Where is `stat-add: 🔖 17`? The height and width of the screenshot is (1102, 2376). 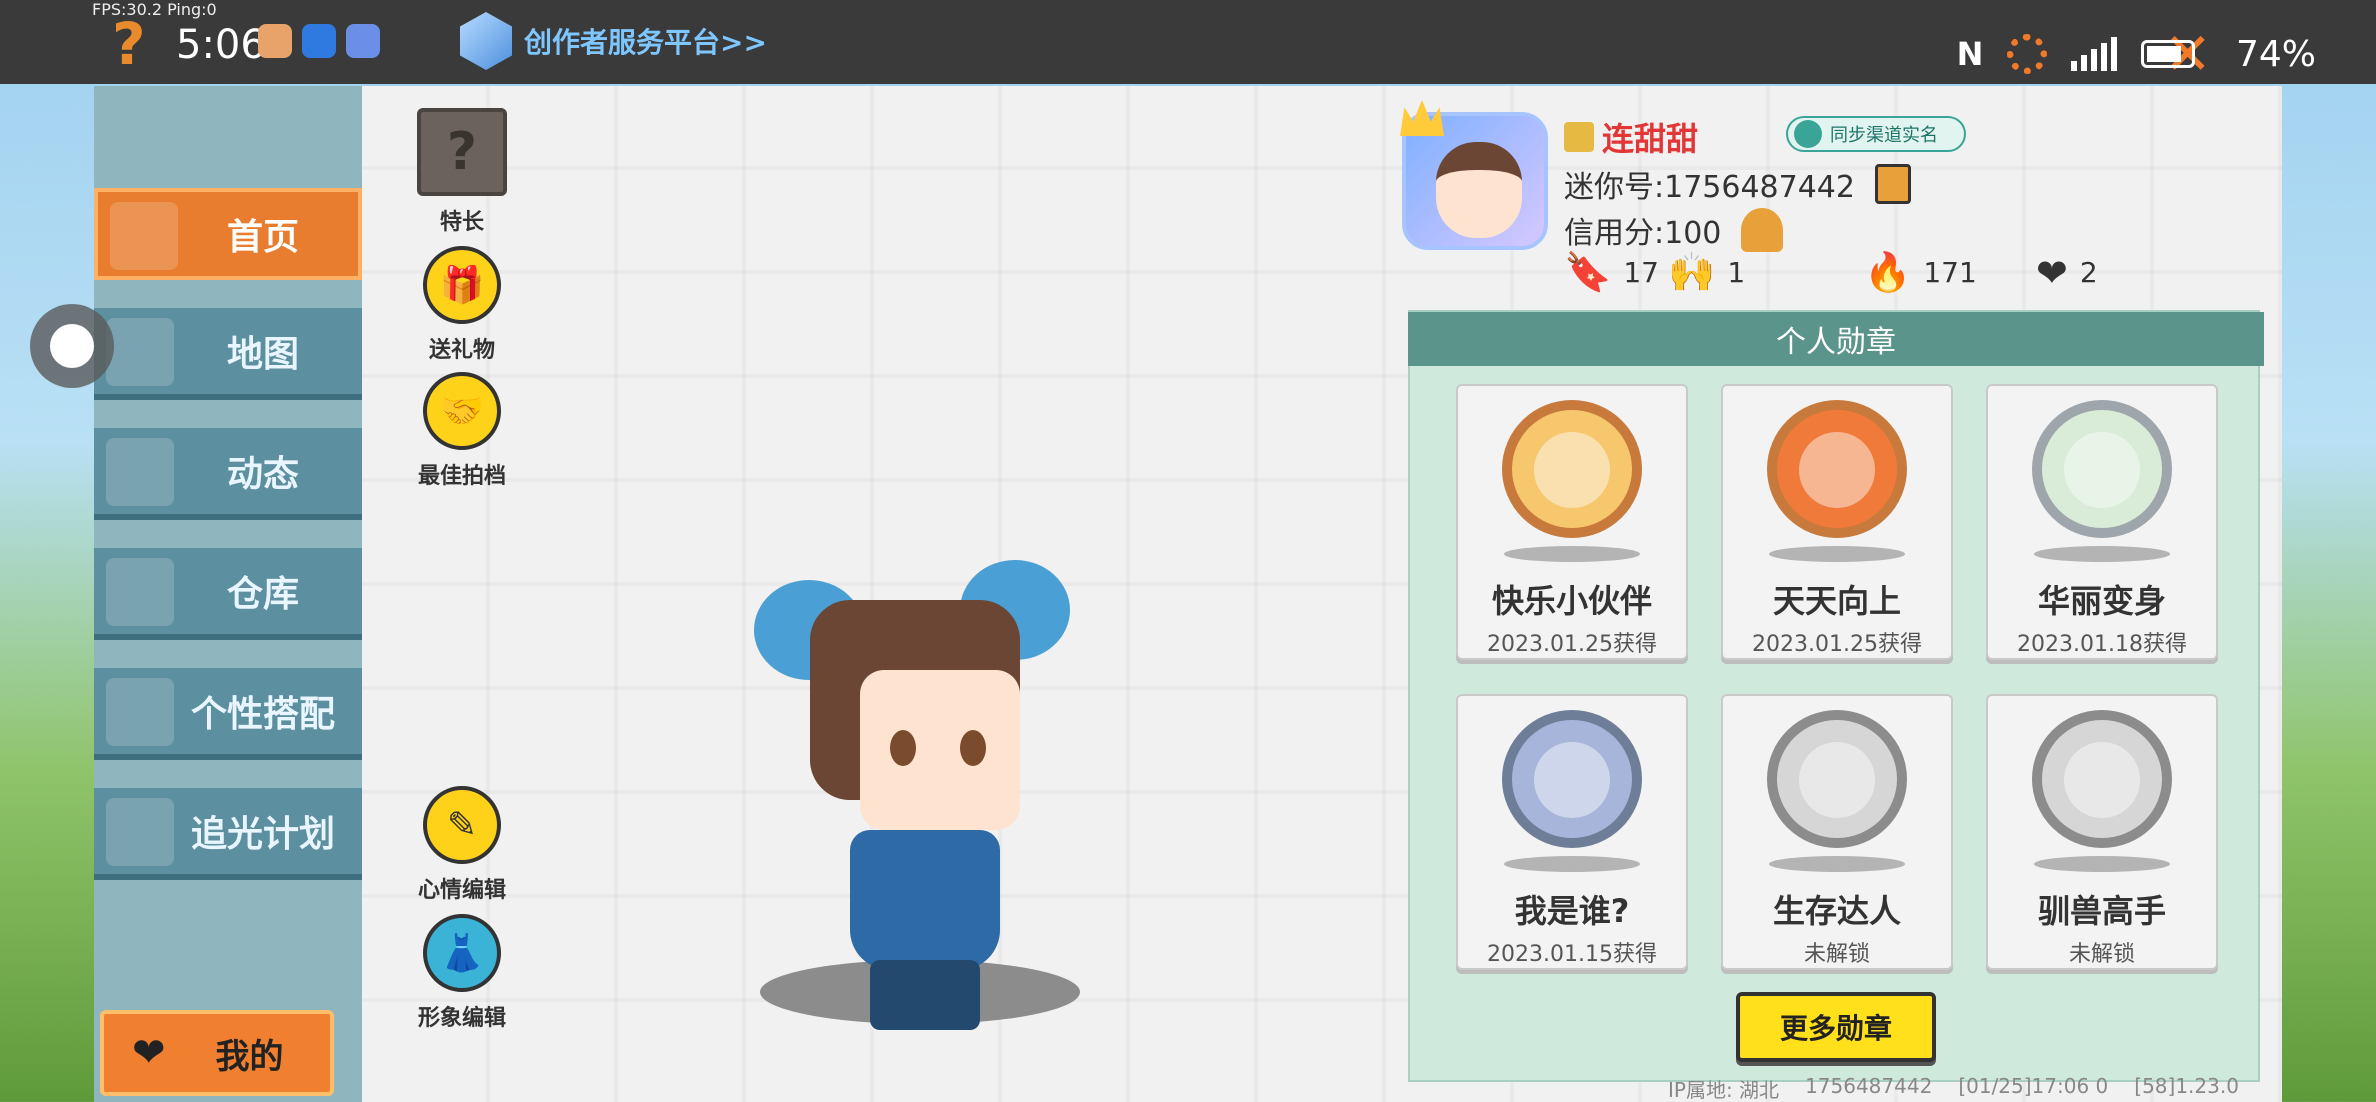
stat-add: 🔖 17 is located at coordinates (1614, 272).